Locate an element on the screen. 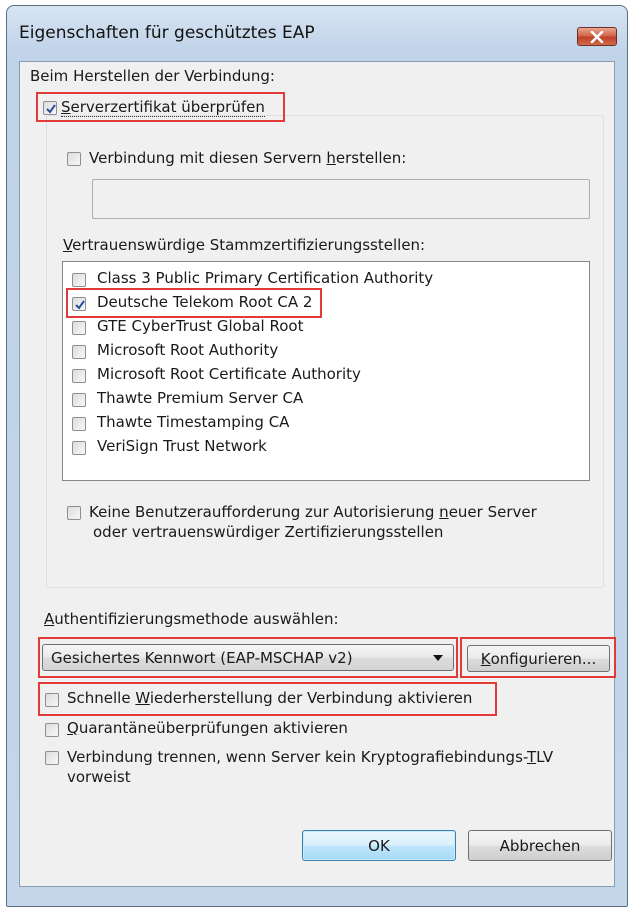 The height and width of the screenshot is (913, 634). fast-reconnect-checkbox is located at coordinates (52, 700).